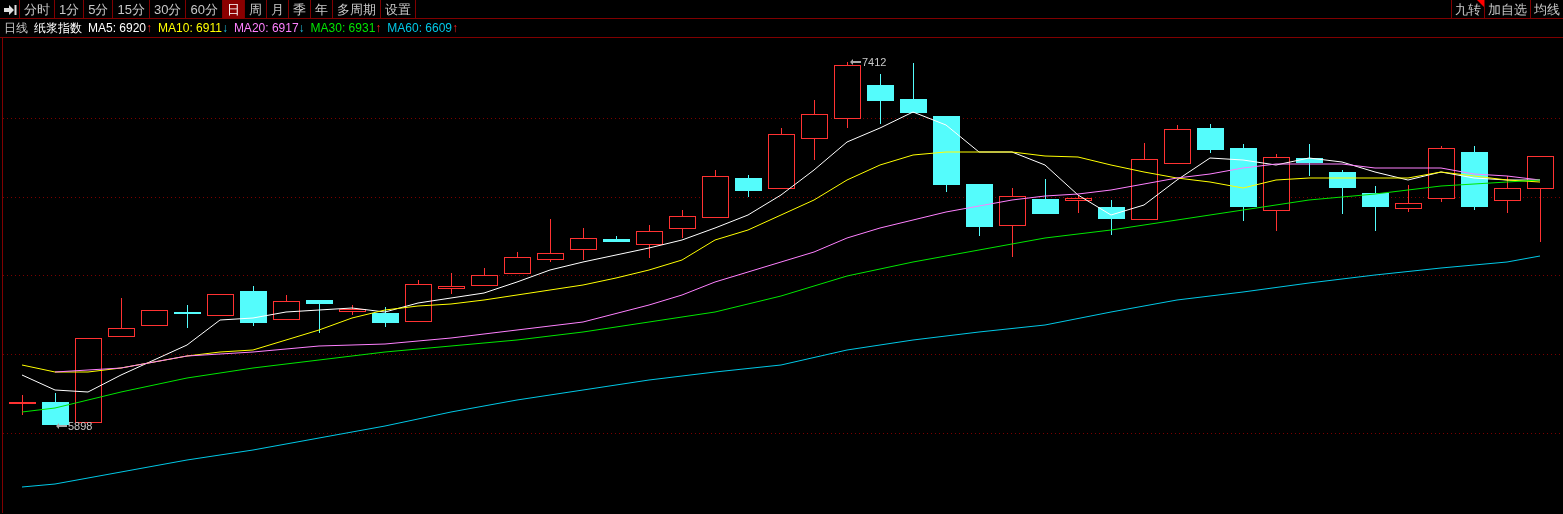 This screenshot has width=1563, height=514. Describe the element at coordinates (233, 9) in the screenshot. I see `period-tab: 日` at that location.